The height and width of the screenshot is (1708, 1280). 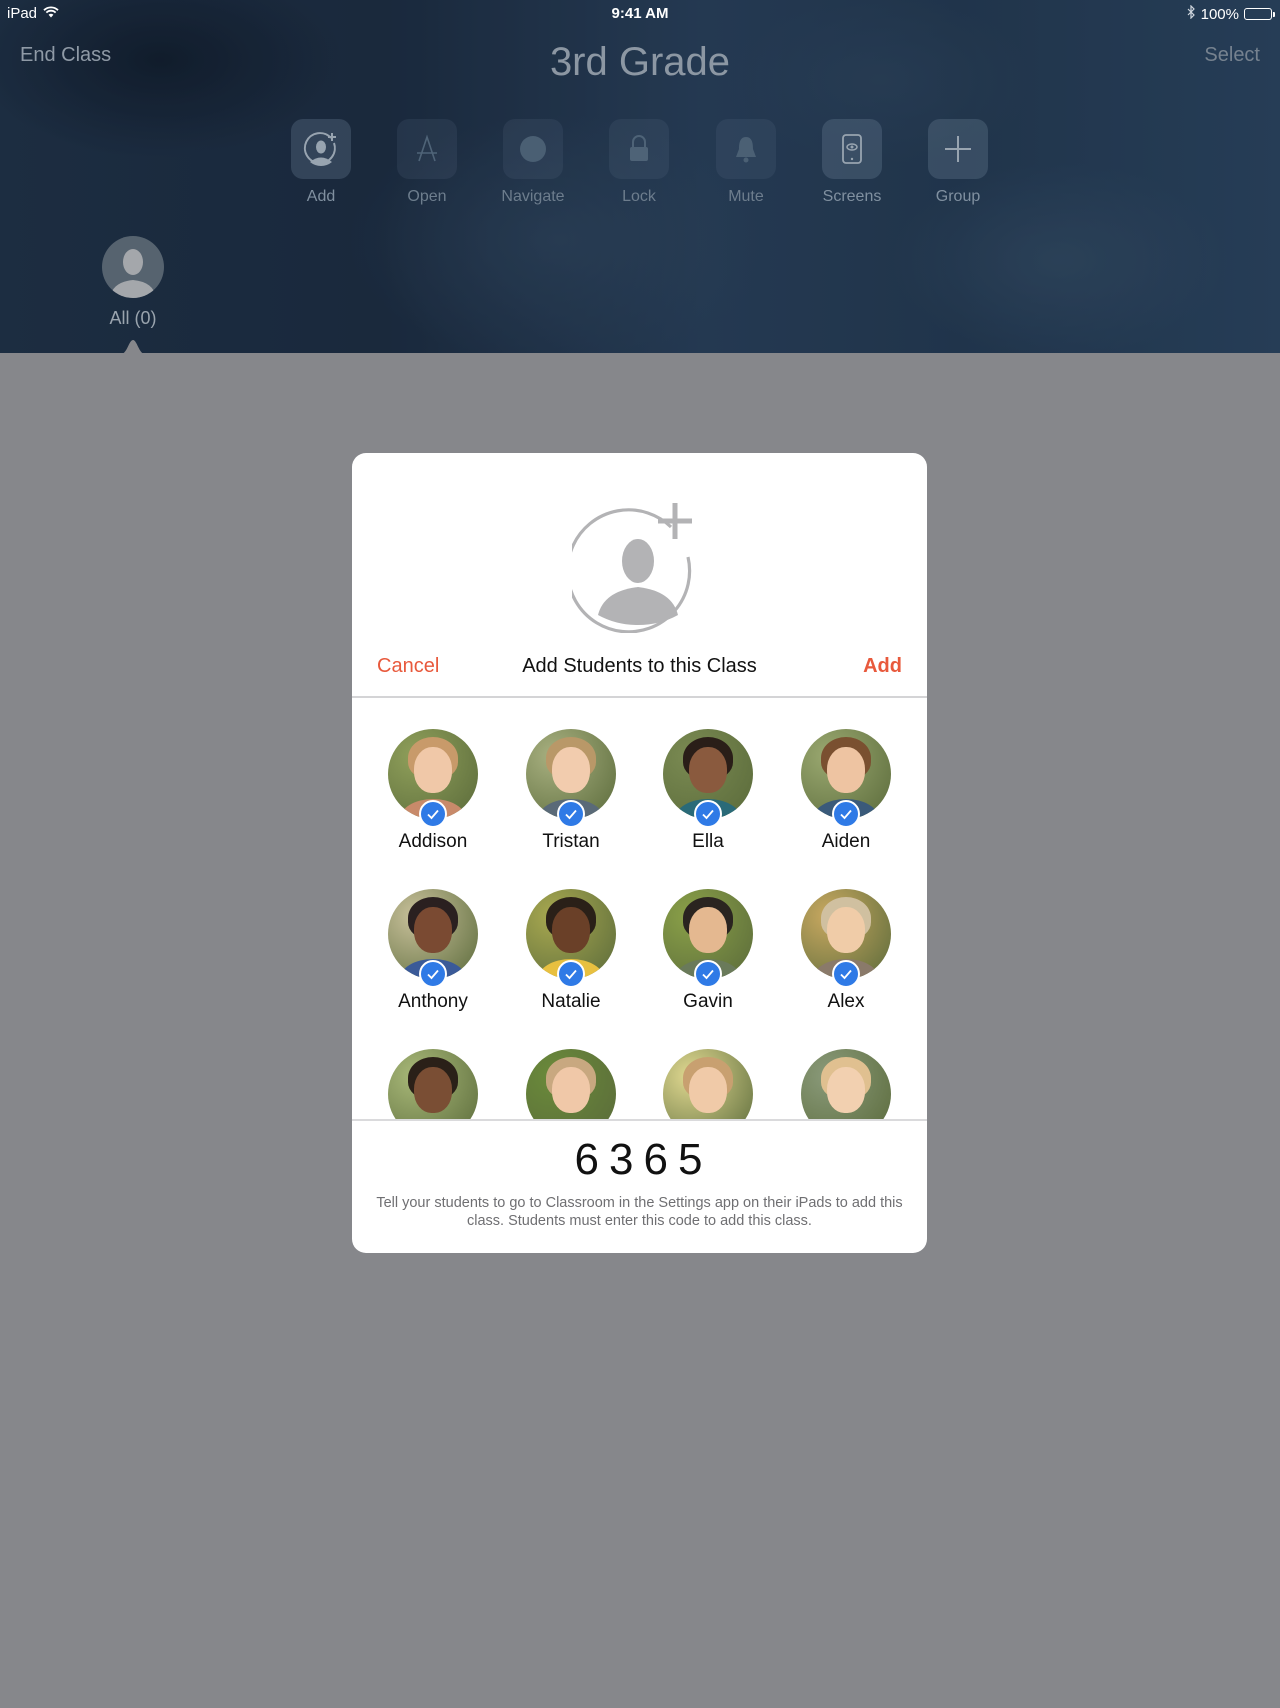 I want to click on toolbar-mute-button: Mute, so click(x=746, y=162).